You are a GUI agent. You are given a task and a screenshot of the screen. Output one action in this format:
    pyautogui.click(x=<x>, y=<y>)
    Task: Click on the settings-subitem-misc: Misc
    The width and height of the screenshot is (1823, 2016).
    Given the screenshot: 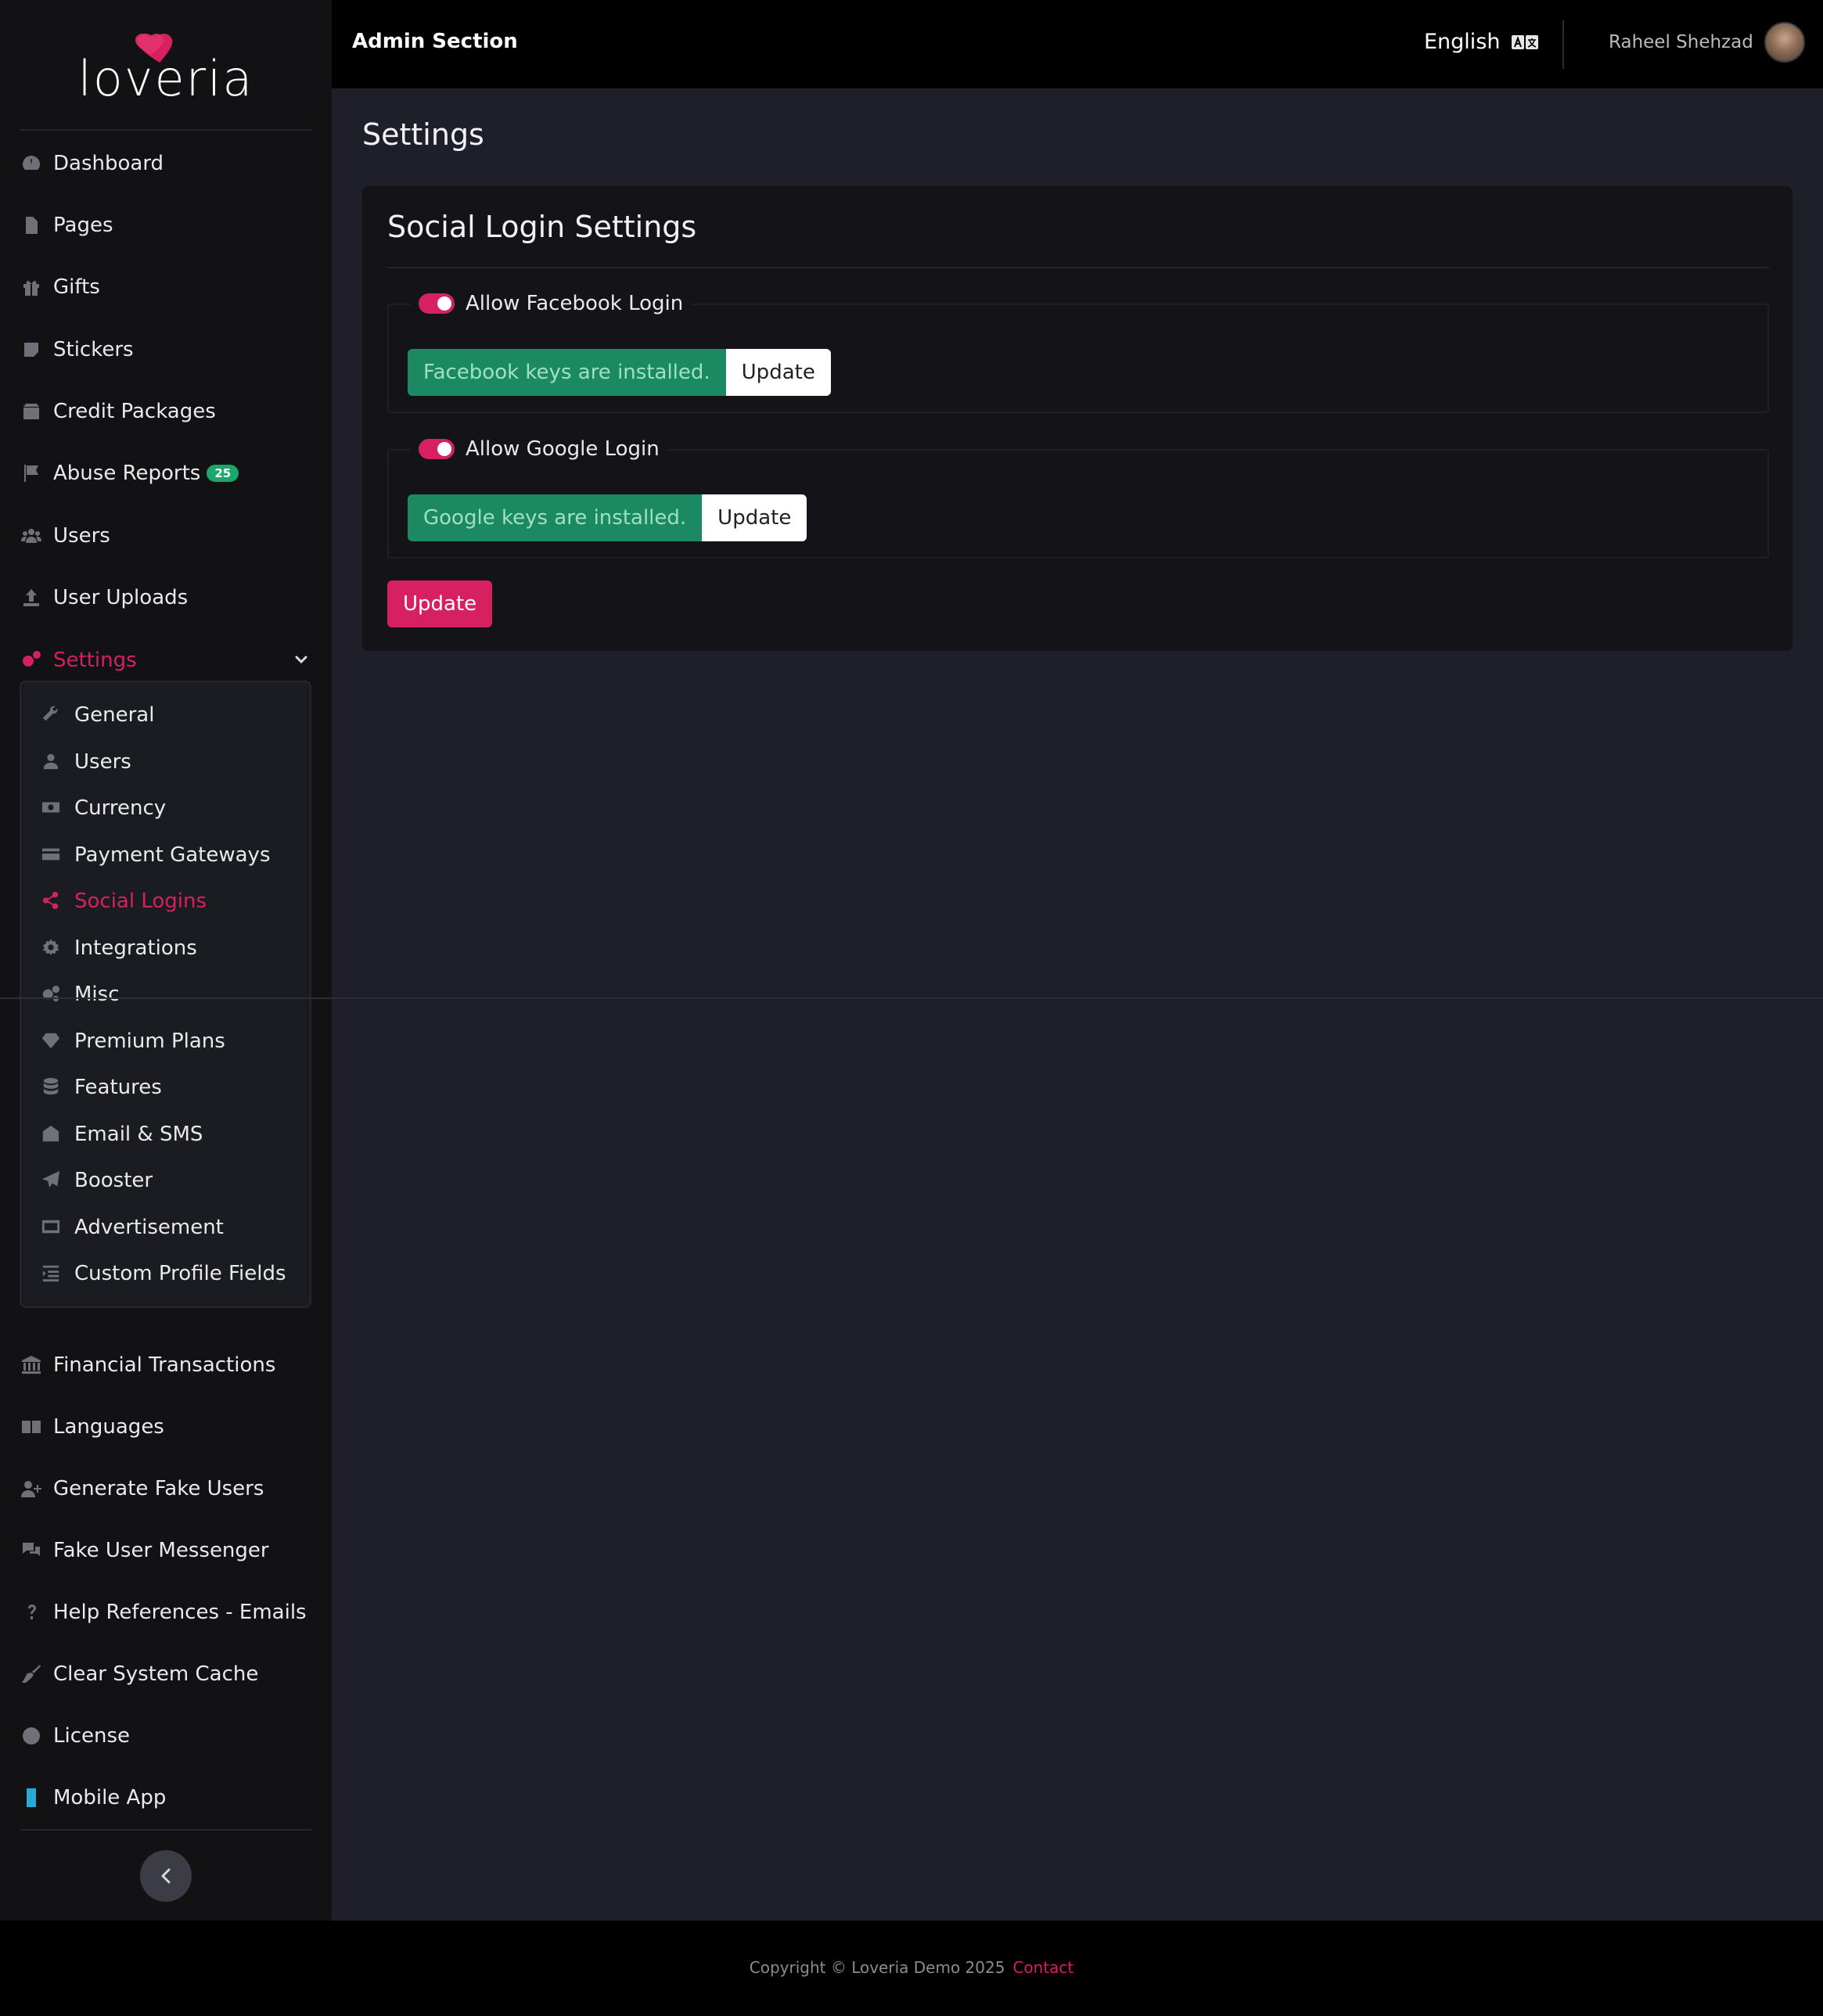 What is the action you would take?
    pyautogui.click(x=165, y=994)
    